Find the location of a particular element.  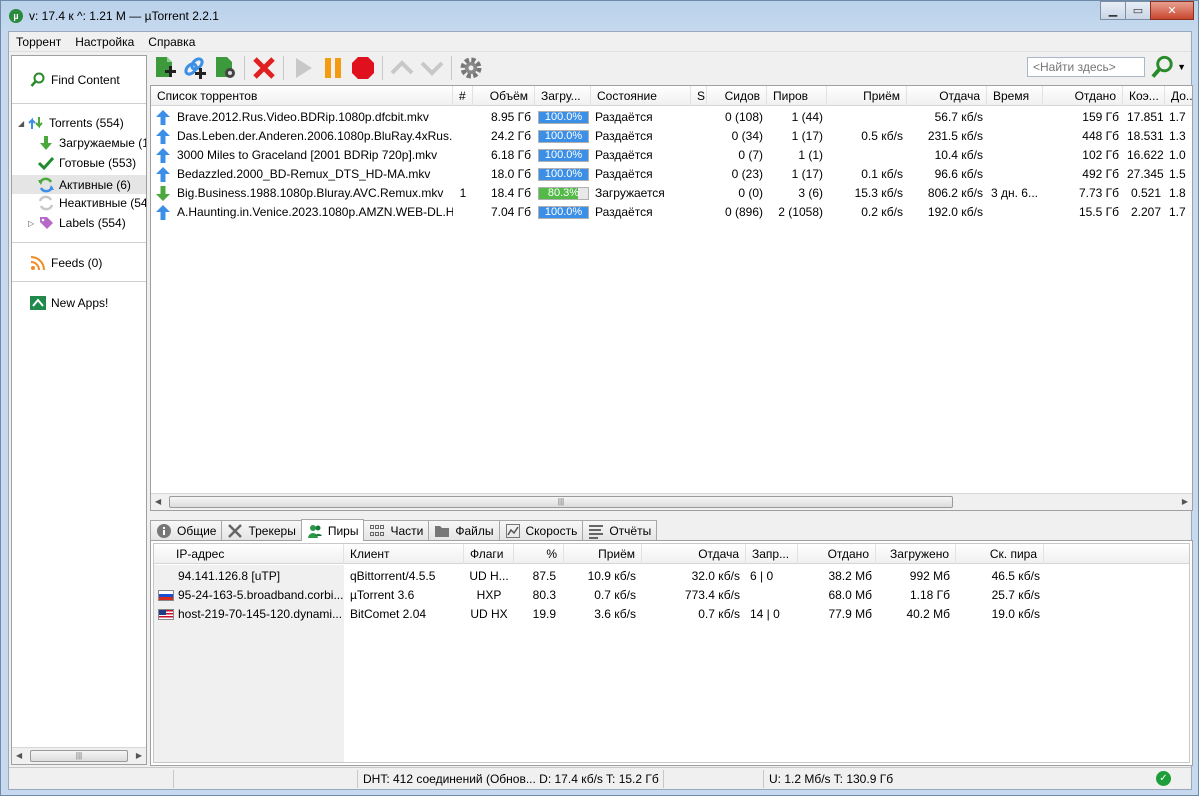

torrent-ratio: 18.531 is located at coordinates (1145, 136).